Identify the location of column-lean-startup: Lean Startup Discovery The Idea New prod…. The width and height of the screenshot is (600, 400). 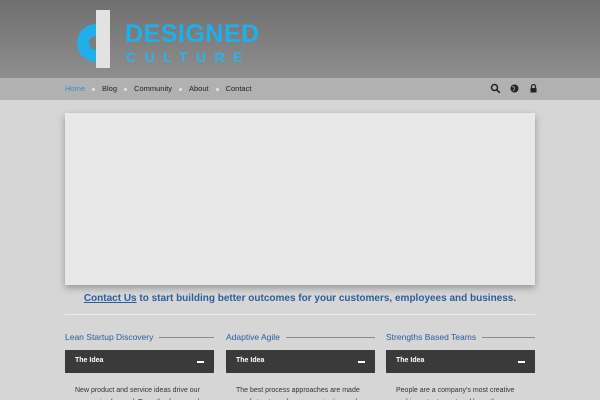
(139, 365).